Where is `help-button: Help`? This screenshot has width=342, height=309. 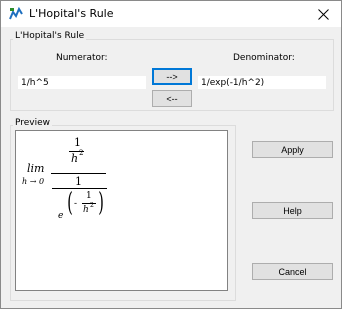
help-button: Help is located at coordinates (292, 210).